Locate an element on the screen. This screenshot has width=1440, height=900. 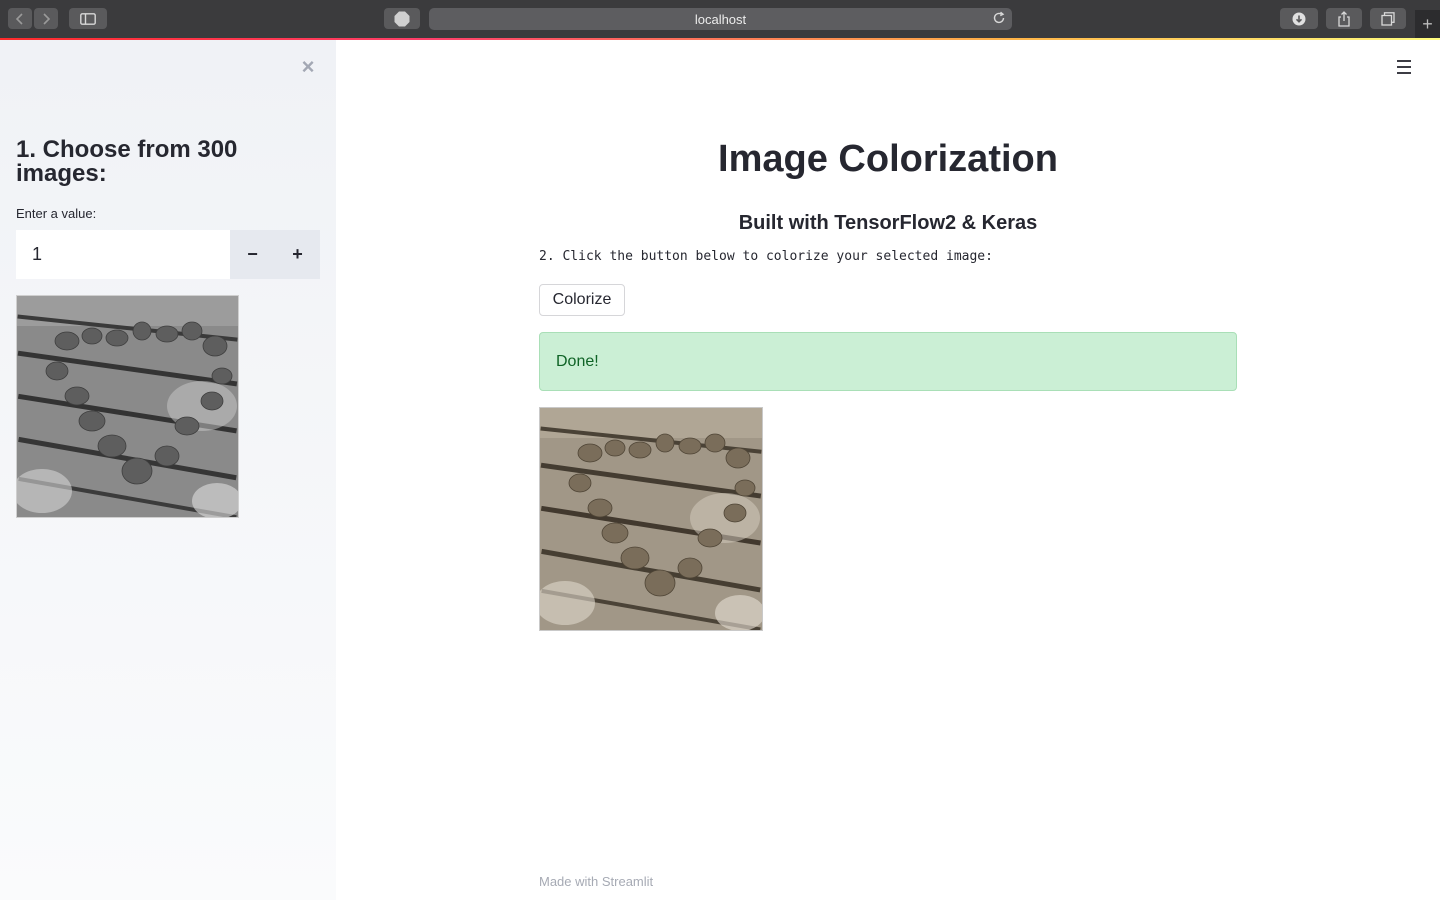
downloads-button is located at coordinates (1299, 18).